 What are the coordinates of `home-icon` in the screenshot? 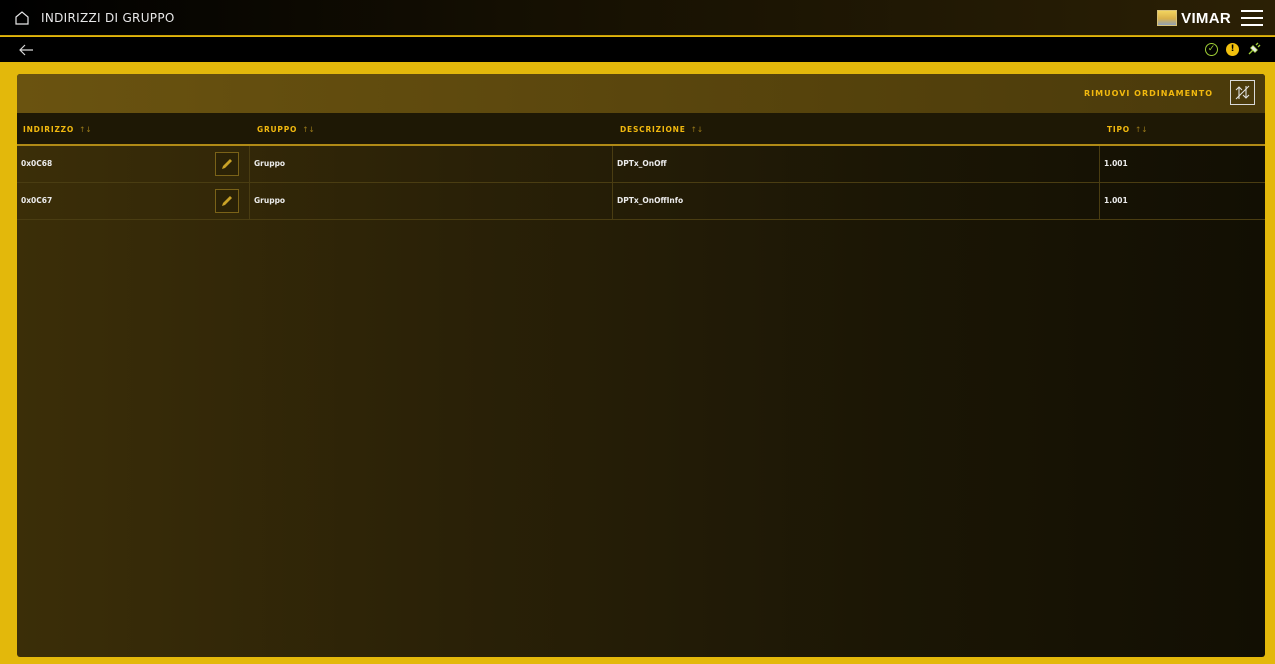 It's located at (22, 18).